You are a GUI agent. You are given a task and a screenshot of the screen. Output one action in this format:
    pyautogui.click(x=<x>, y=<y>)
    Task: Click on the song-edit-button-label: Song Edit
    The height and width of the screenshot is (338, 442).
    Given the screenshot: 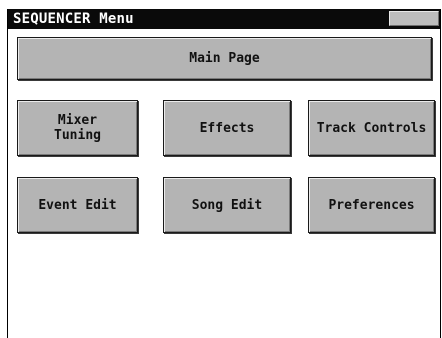 What is the action you would take?
    pyautogui.click(x=227, y=205)
    